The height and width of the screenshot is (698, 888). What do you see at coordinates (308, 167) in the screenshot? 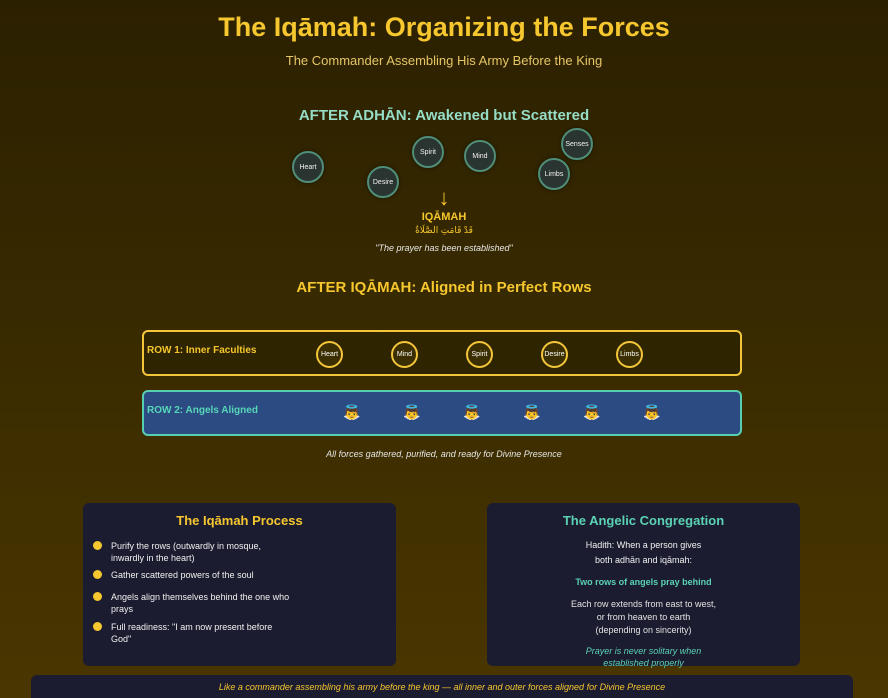
I see `scattered-node-heart: Heart` at bounding box center [308, 167].